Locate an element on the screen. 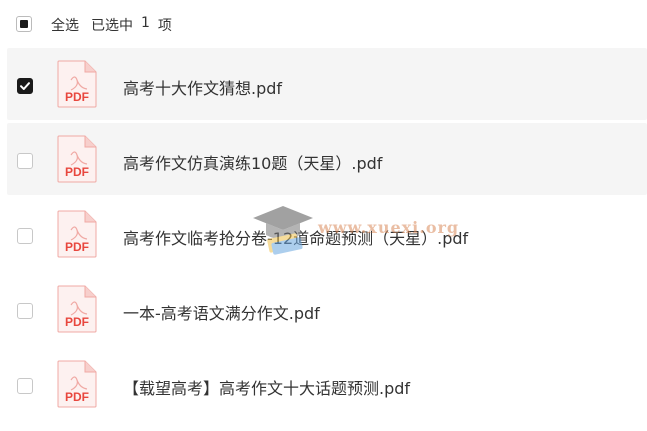 Image resolution: width=647 pixels, height=431 pixels. file-name: 高考作文临考抢分卷-12道命题预测（天星）.pdf is located at coordinates (295, 237).